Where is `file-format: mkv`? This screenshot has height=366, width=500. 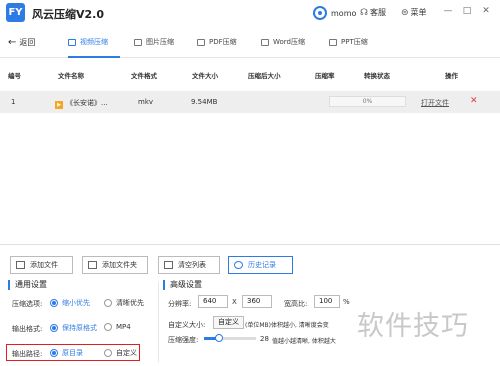
file-format: mkv is located at coordinates (146, 102).